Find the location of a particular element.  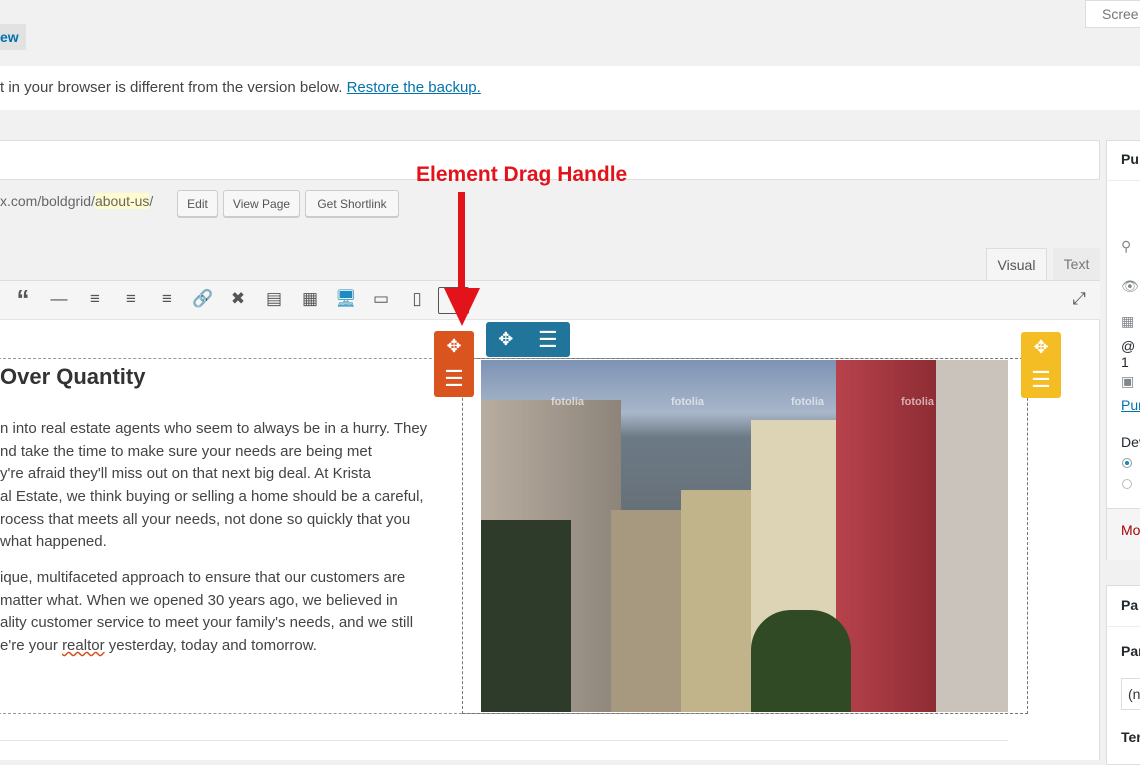

permalink-prefix: x.com/boldgrid/ is located at coordinates (47, 201).